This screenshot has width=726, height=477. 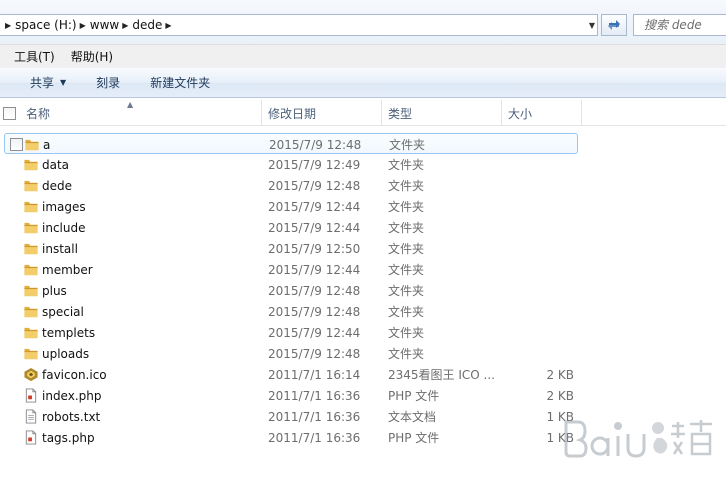 I want to click on file-name: plus, so click(x=54, y=290).